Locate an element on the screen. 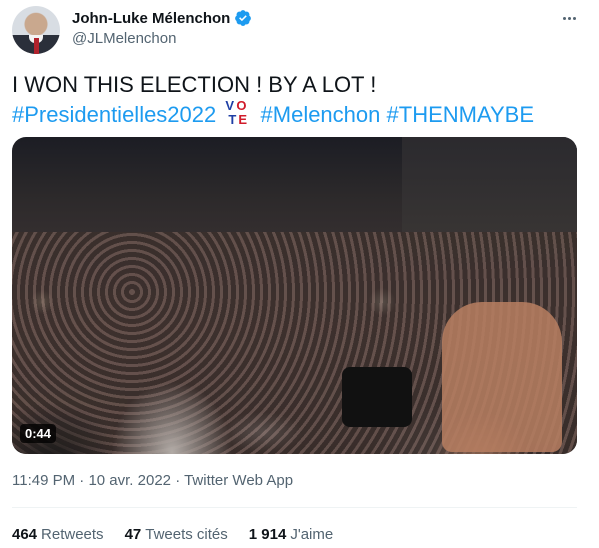 This screenshot has width=599, height=548. display-name: John-Luke Mélenchon is located at coordinates (151, 18).